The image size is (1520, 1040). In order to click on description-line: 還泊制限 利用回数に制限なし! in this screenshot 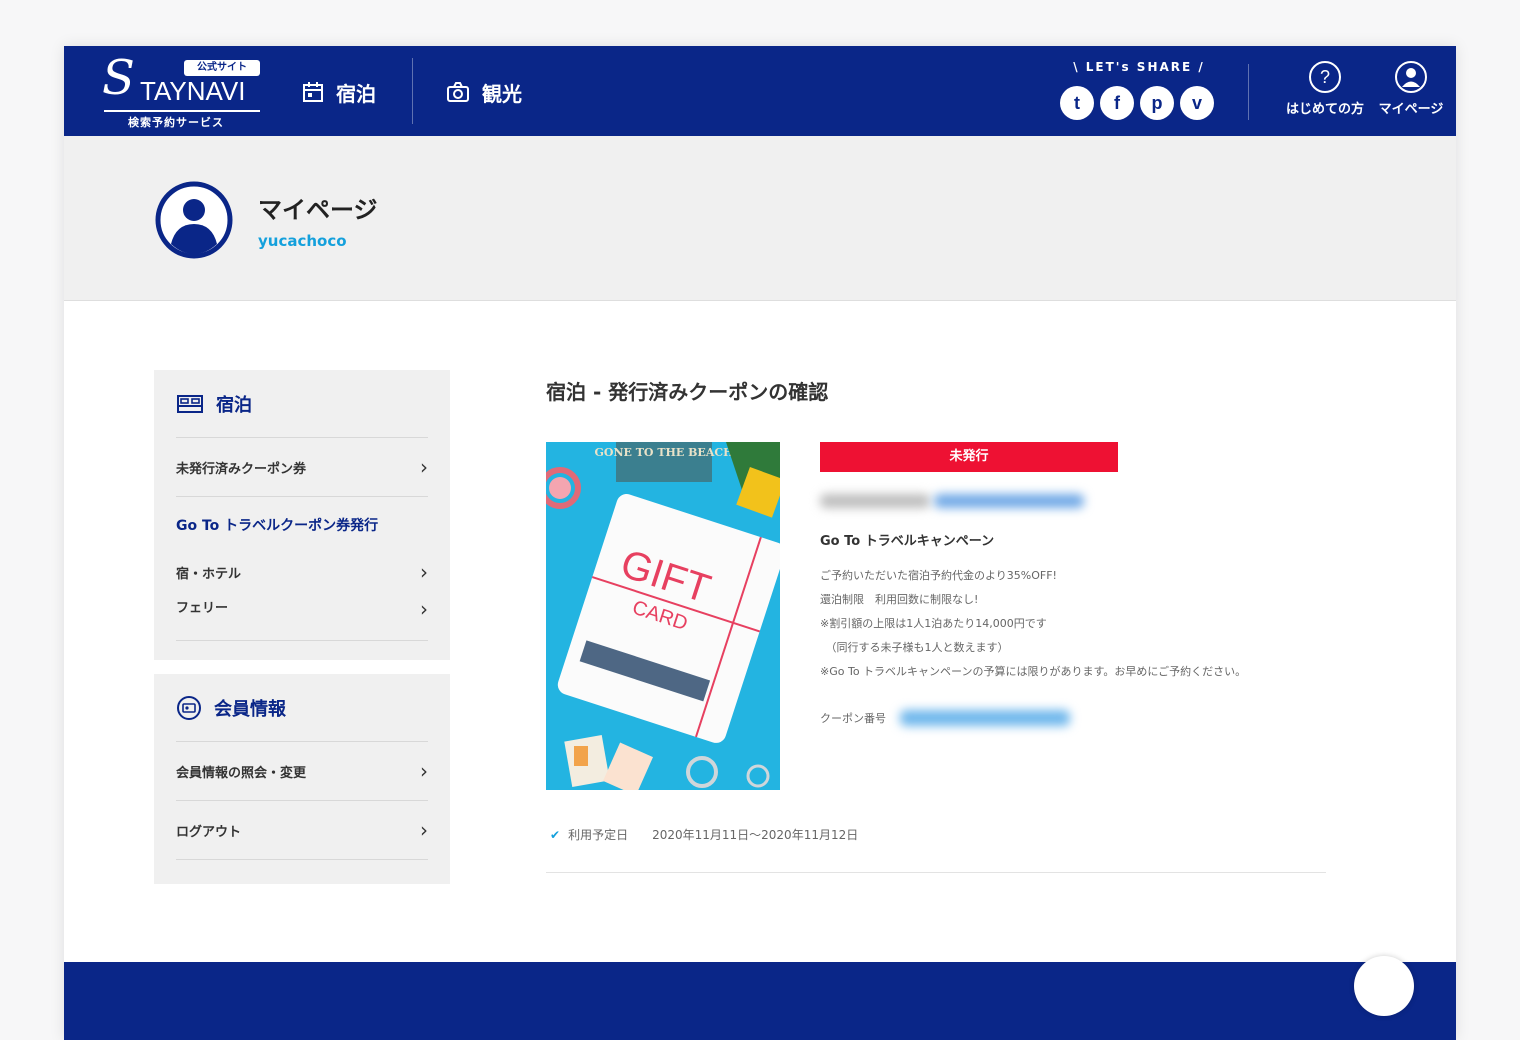, I will do `click(899, 599)`.